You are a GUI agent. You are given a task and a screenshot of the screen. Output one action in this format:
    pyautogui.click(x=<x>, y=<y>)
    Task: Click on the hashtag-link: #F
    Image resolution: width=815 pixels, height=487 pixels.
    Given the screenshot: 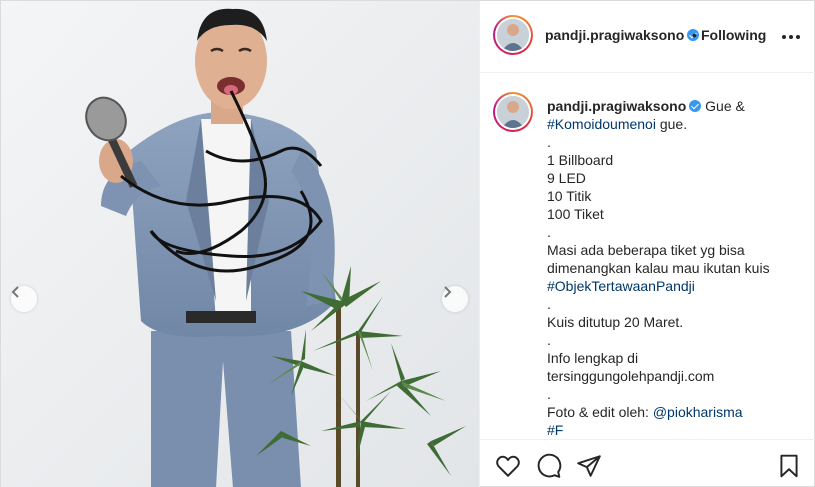 What is the action you would take?
    pyautogui.click(x=677, y=429)
    